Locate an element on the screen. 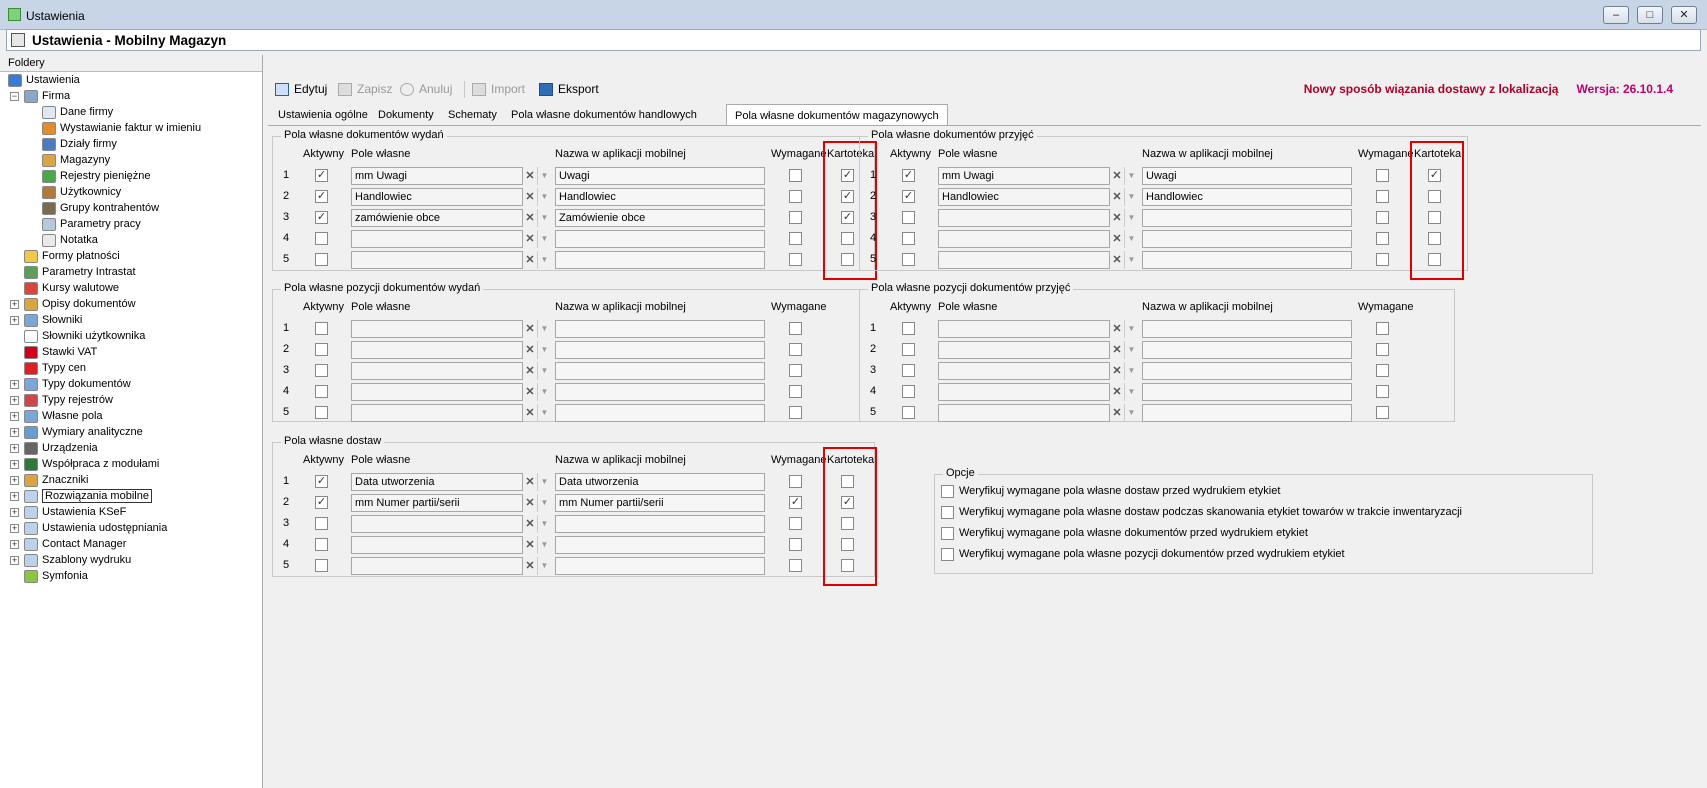 This screenshot has height=788, width=1707. import-button: Import is located at coordinates (498, 89).